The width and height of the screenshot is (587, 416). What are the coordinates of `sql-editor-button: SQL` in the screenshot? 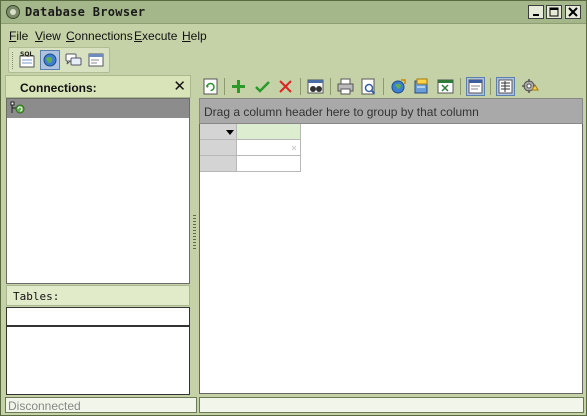 It's located at (27, 60).